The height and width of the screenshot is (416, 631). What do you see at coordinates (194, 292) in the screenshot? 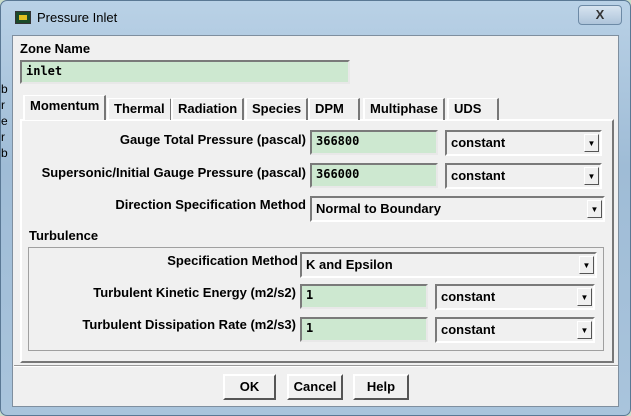
I see `tke-label: Turbulent Kinetic Energy (m2/s2)` at bounding box center [194, 292].